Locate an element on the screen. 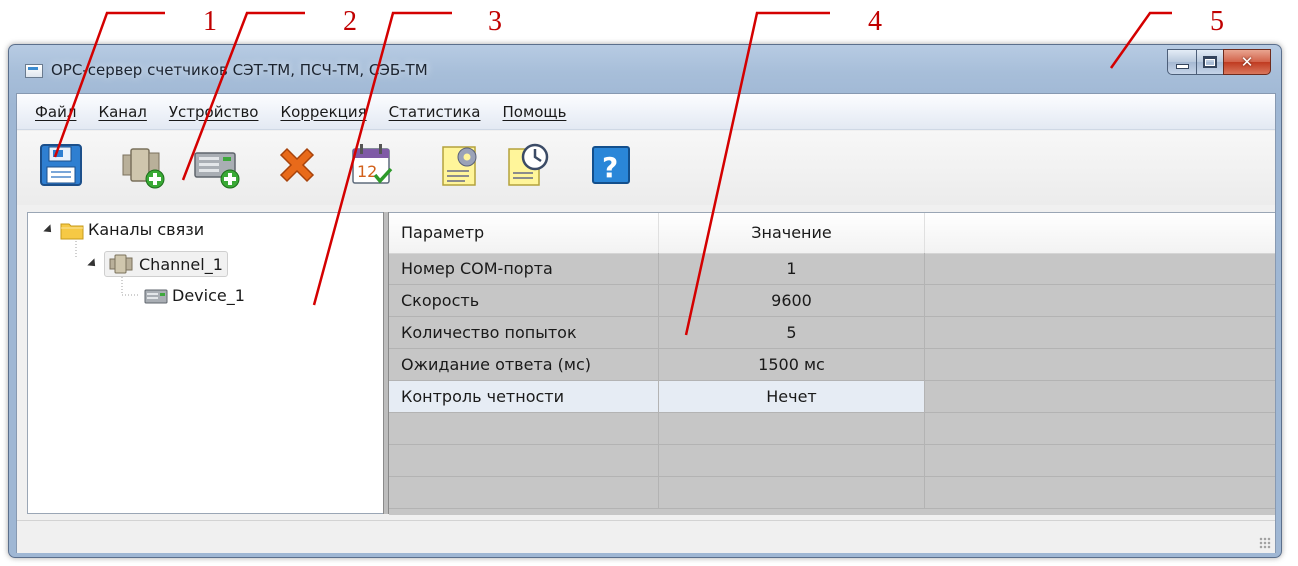  column-header-empty is located at coordinates (1100, 233).